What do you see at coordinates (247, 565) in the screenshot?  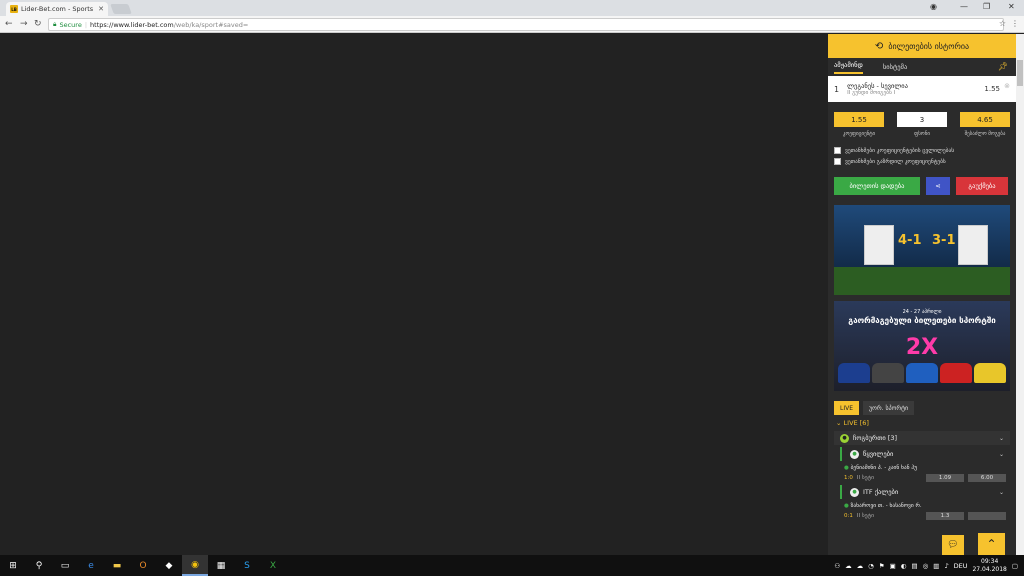 I see `skype-icon: S` at bounding box center [247, 565].